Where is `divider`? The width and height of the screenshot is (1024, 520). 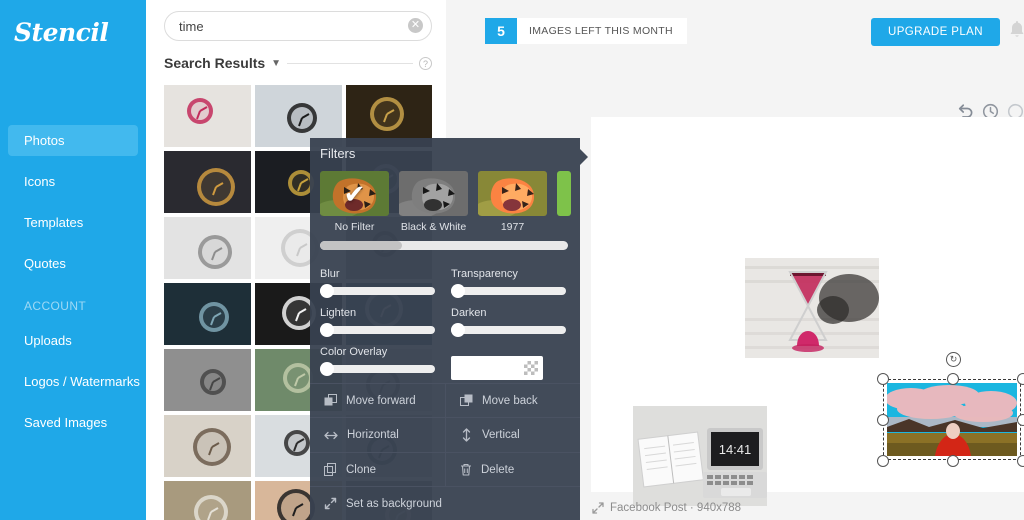
divider is located at coordinates (350, 63).